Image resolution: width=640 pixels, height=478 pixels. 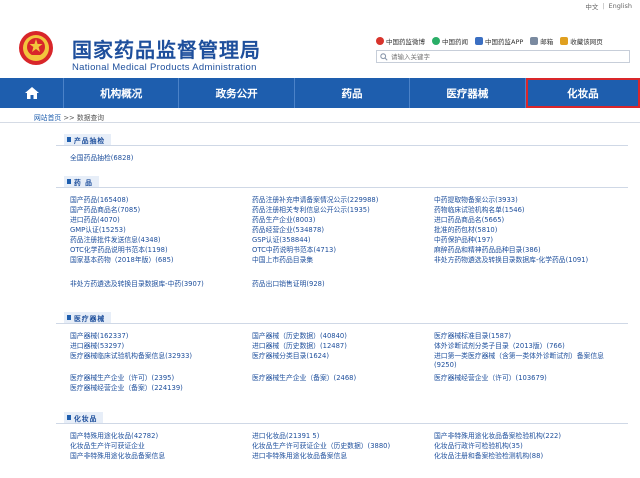 What do you see at coordinates (504, 42) in the screenshot?
I see `app-link-label: 中国药监APP` at bounding box center [504, 42].